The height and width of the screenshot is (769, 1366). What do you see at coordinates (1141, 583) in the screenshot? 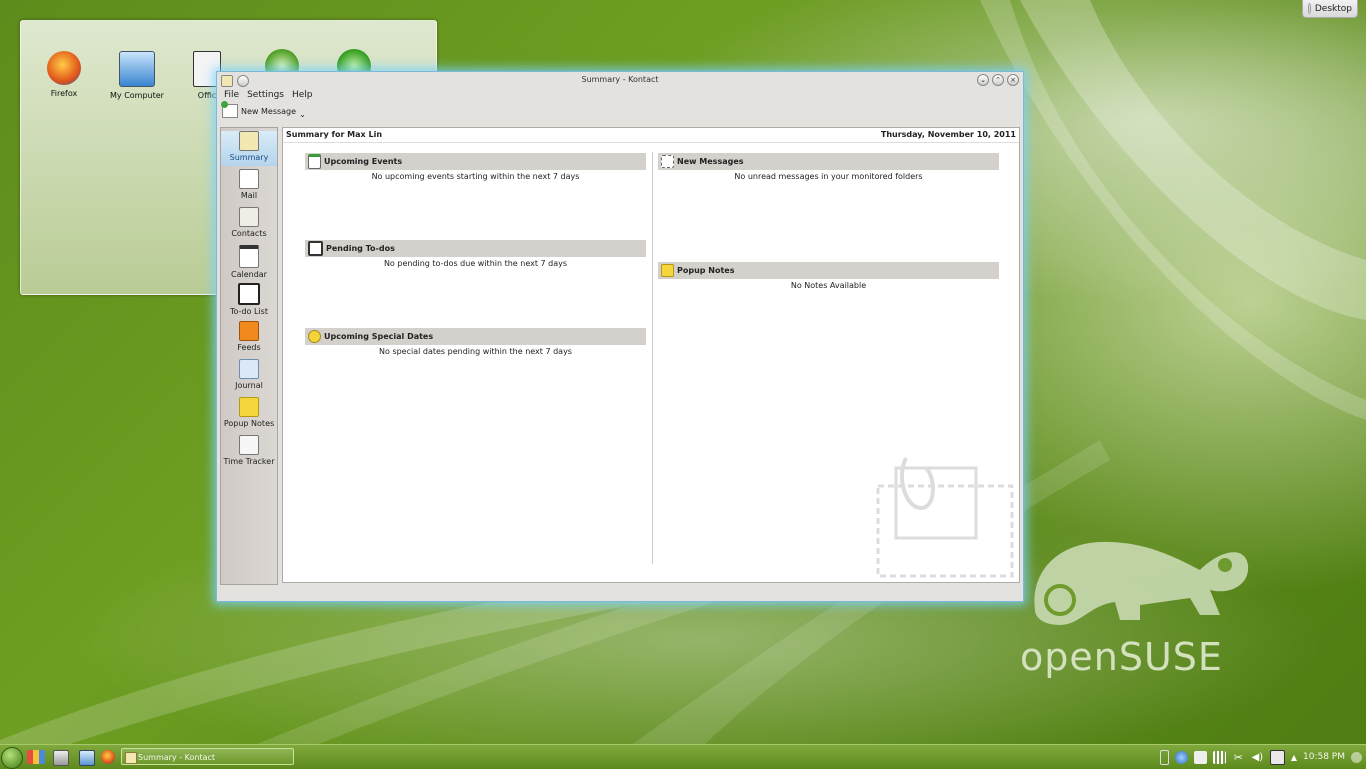
I see `chameleon-icon` at bounding box center [1141, 583].